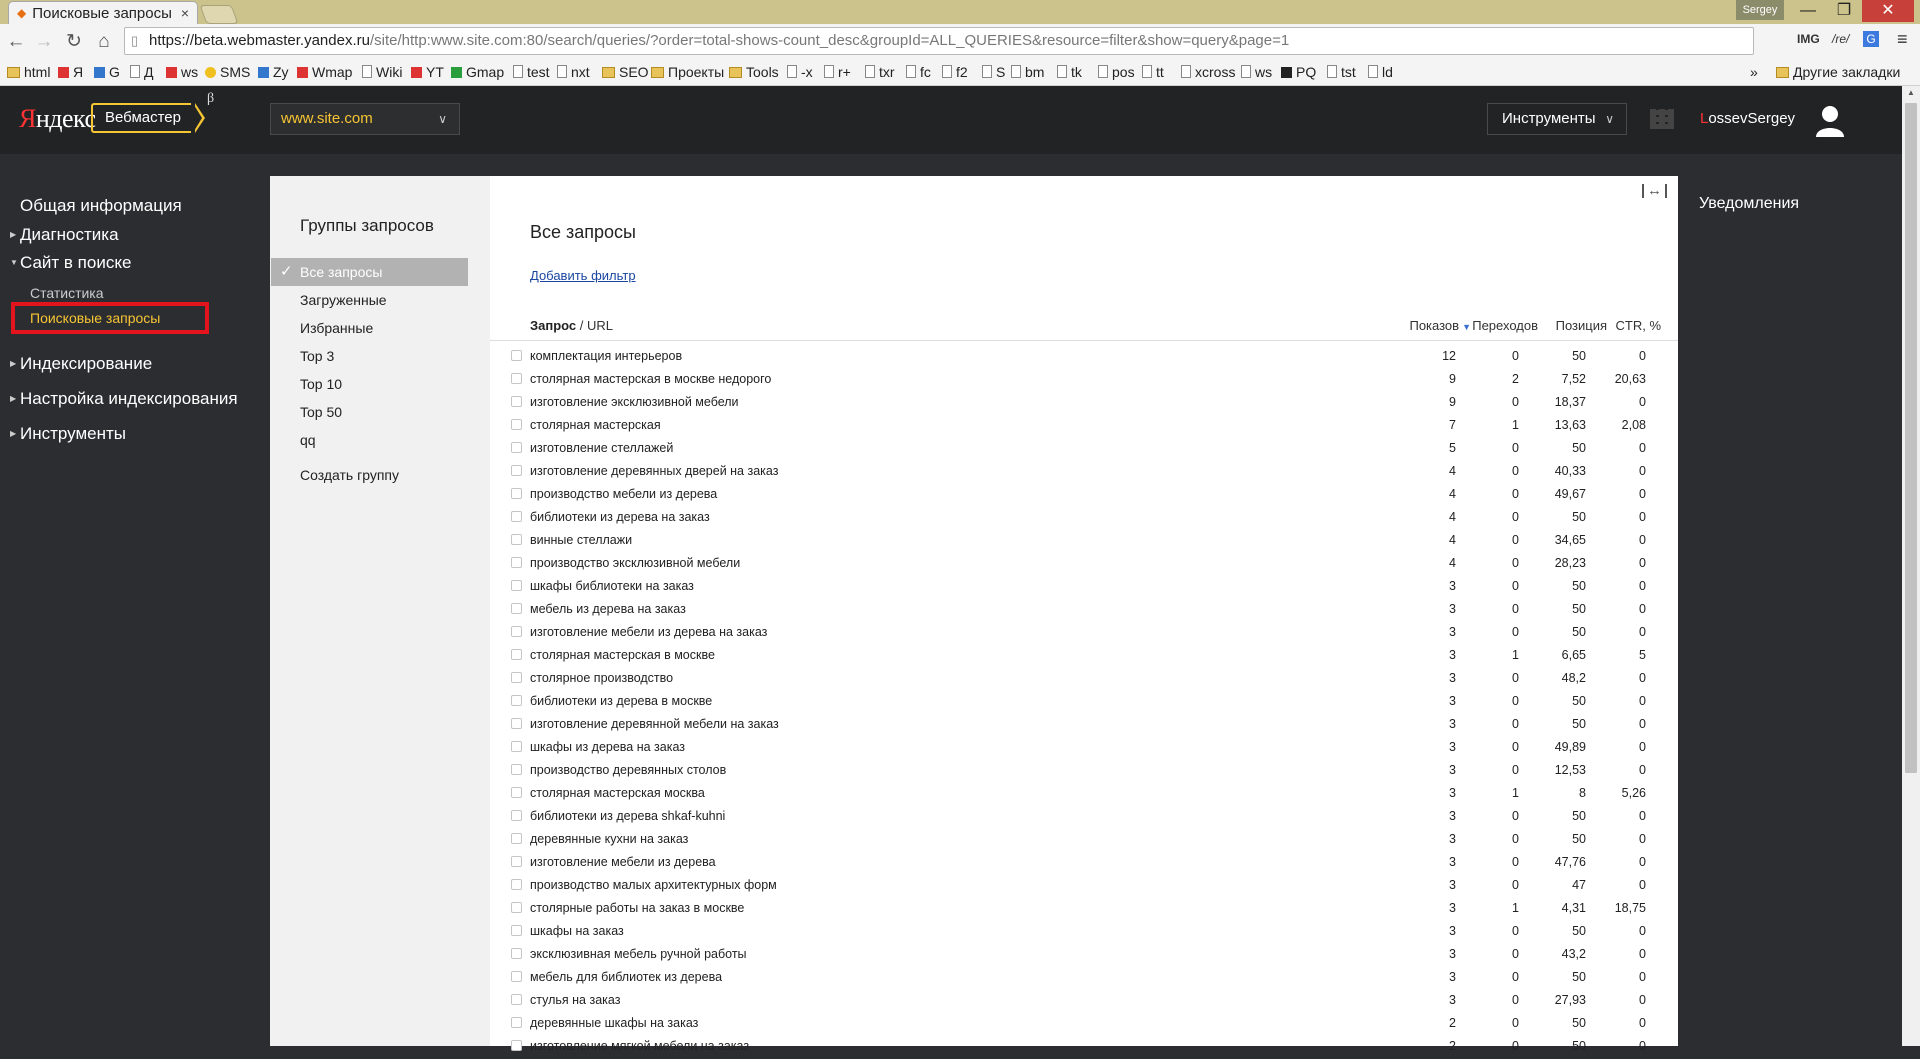  What do you see at coordinates (918, 72) in the screenshot?
I see `bookmark-item: fc` at bounding box center [918, 72].